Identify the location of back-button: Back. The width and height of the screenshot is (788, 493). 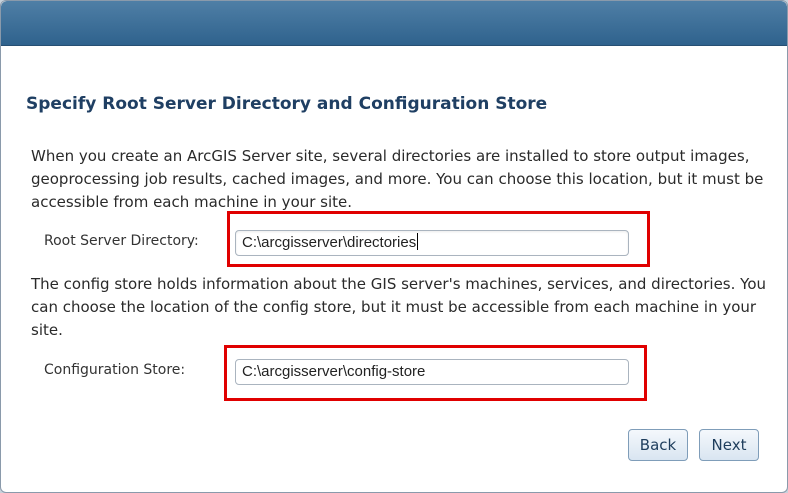
(658, 445).